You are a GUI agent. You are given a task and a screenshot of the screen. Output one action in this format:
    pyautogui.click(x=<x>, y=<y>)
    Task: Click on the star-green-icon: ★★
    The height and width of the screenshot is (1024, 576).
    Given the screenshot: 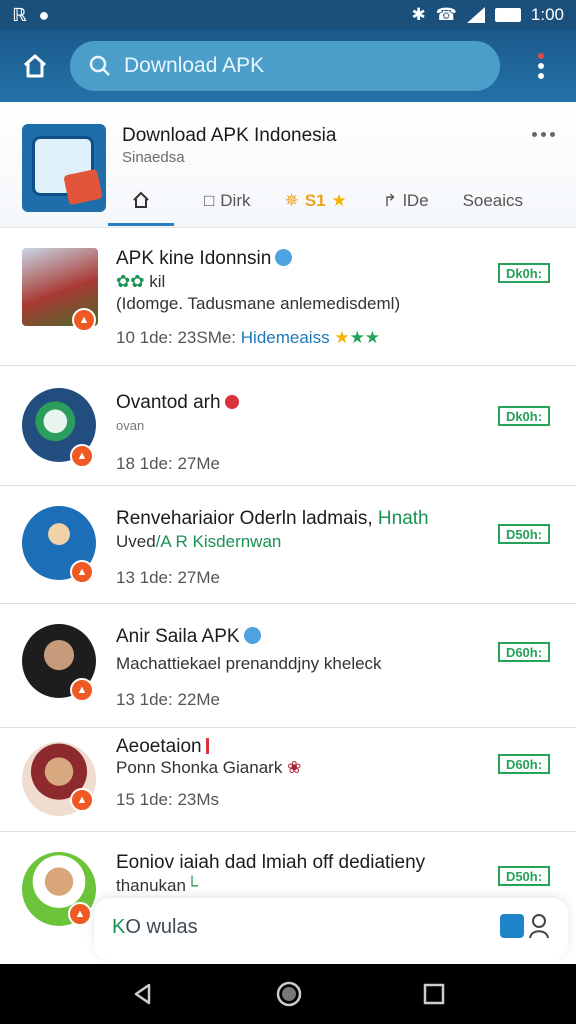 What is the action you would take?
    pyautogui.click(x=365, y=337)
    